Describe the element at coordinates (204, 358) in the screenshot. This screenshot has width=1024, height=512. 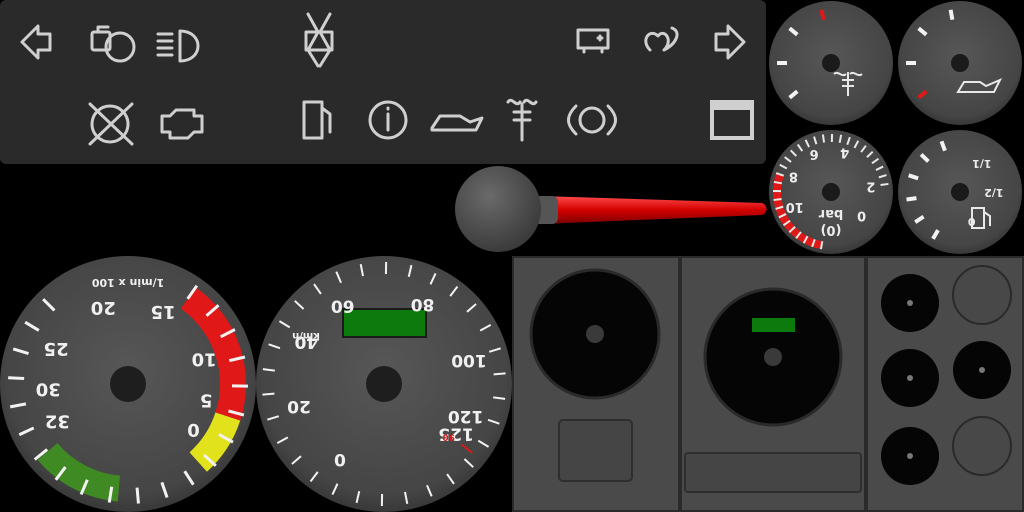
I see `rpm-tick-label: 10` at that location.